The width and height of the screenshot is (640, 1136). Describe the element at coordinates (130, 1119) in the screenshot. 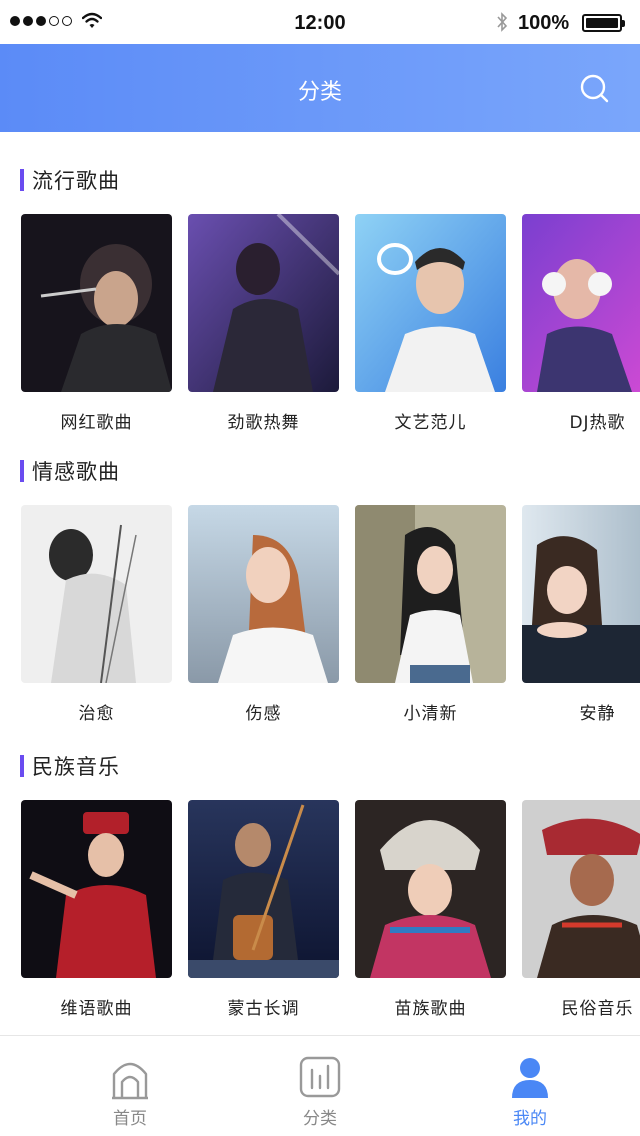

I see `tab-label: 首页` at that location.